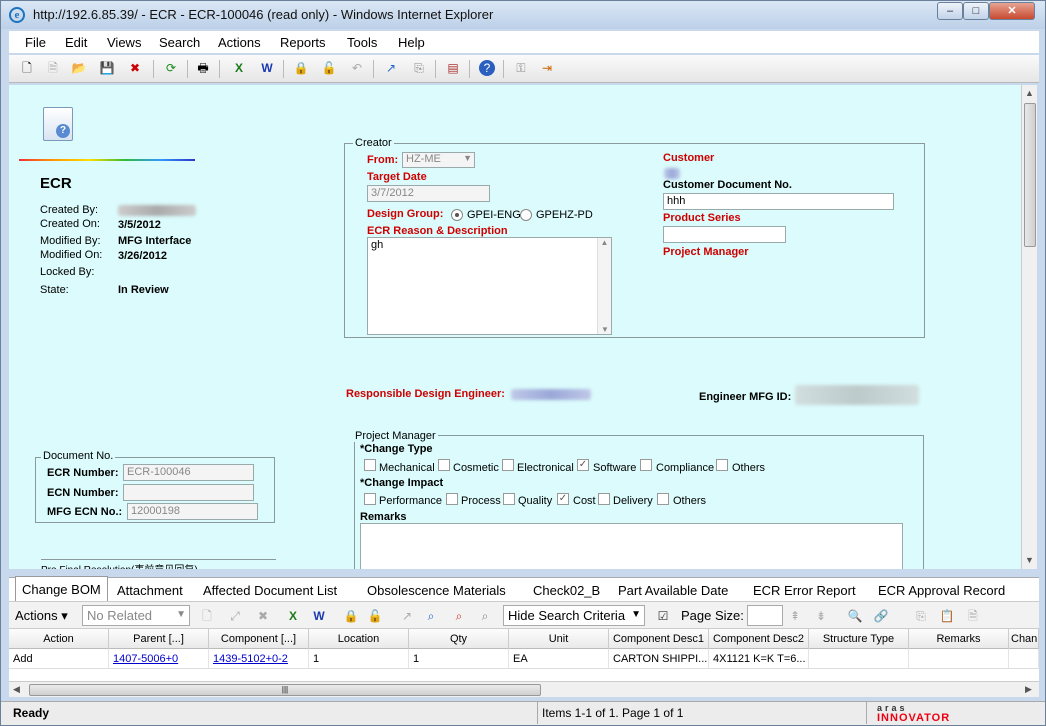  I want to click on refresh-icon: ⟳, so click(171, 68).